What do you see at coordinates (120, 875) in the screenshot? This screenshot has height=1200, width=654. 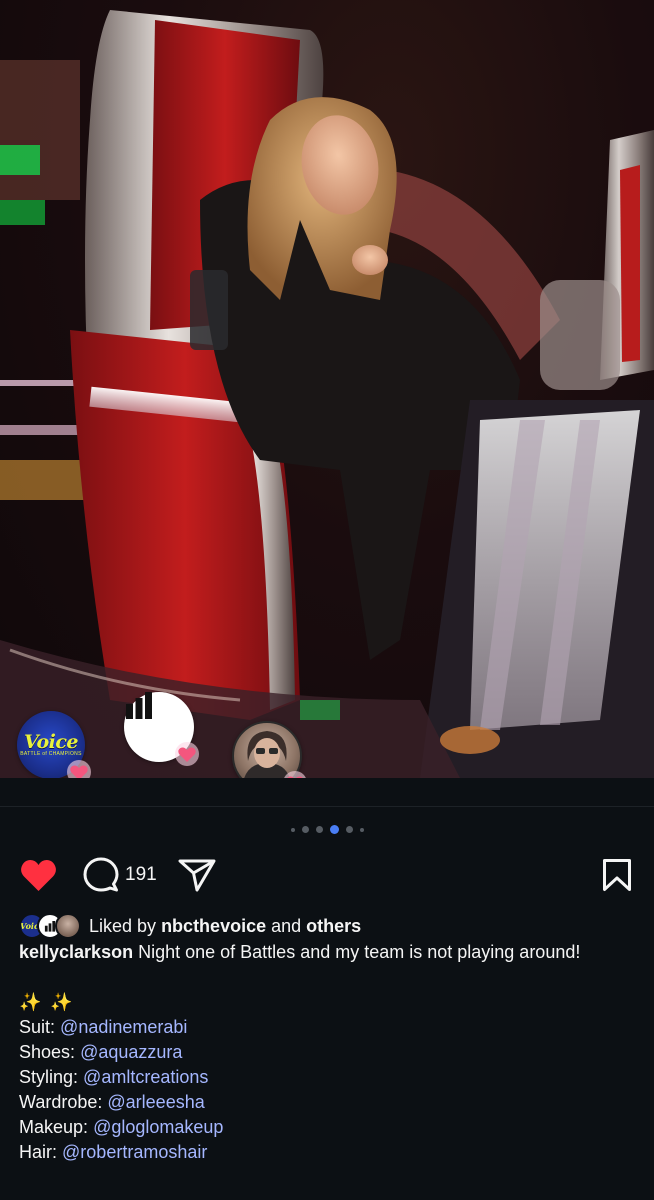 I see `comment-button: 191` at bounding box center [120, 875].